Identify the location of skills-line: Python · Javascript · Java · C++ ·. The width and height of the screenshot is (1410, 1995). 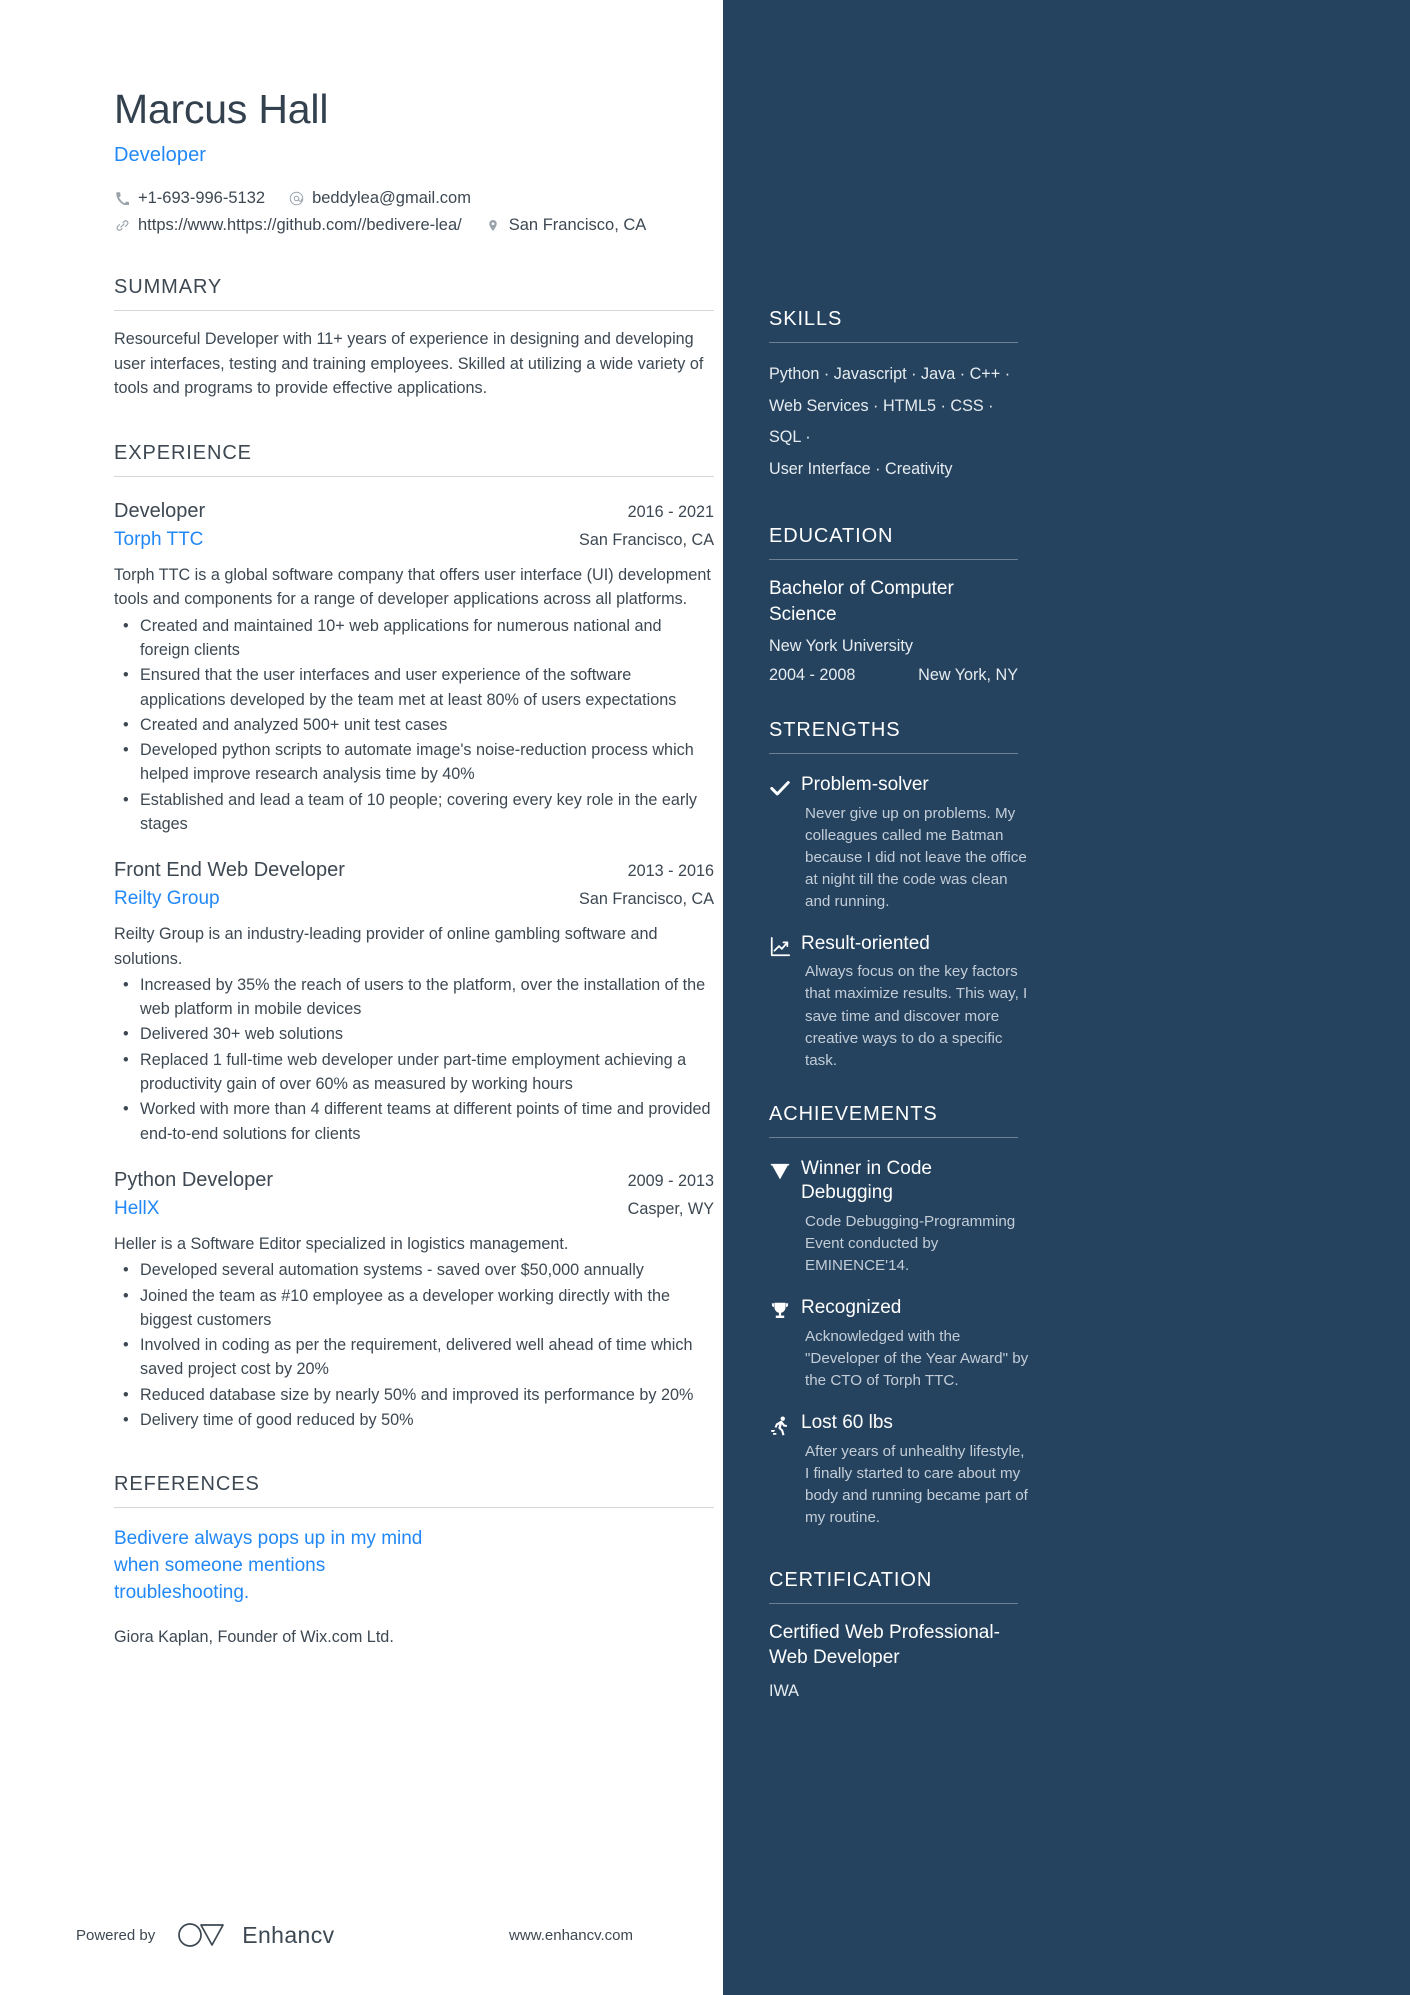
(890, 374).